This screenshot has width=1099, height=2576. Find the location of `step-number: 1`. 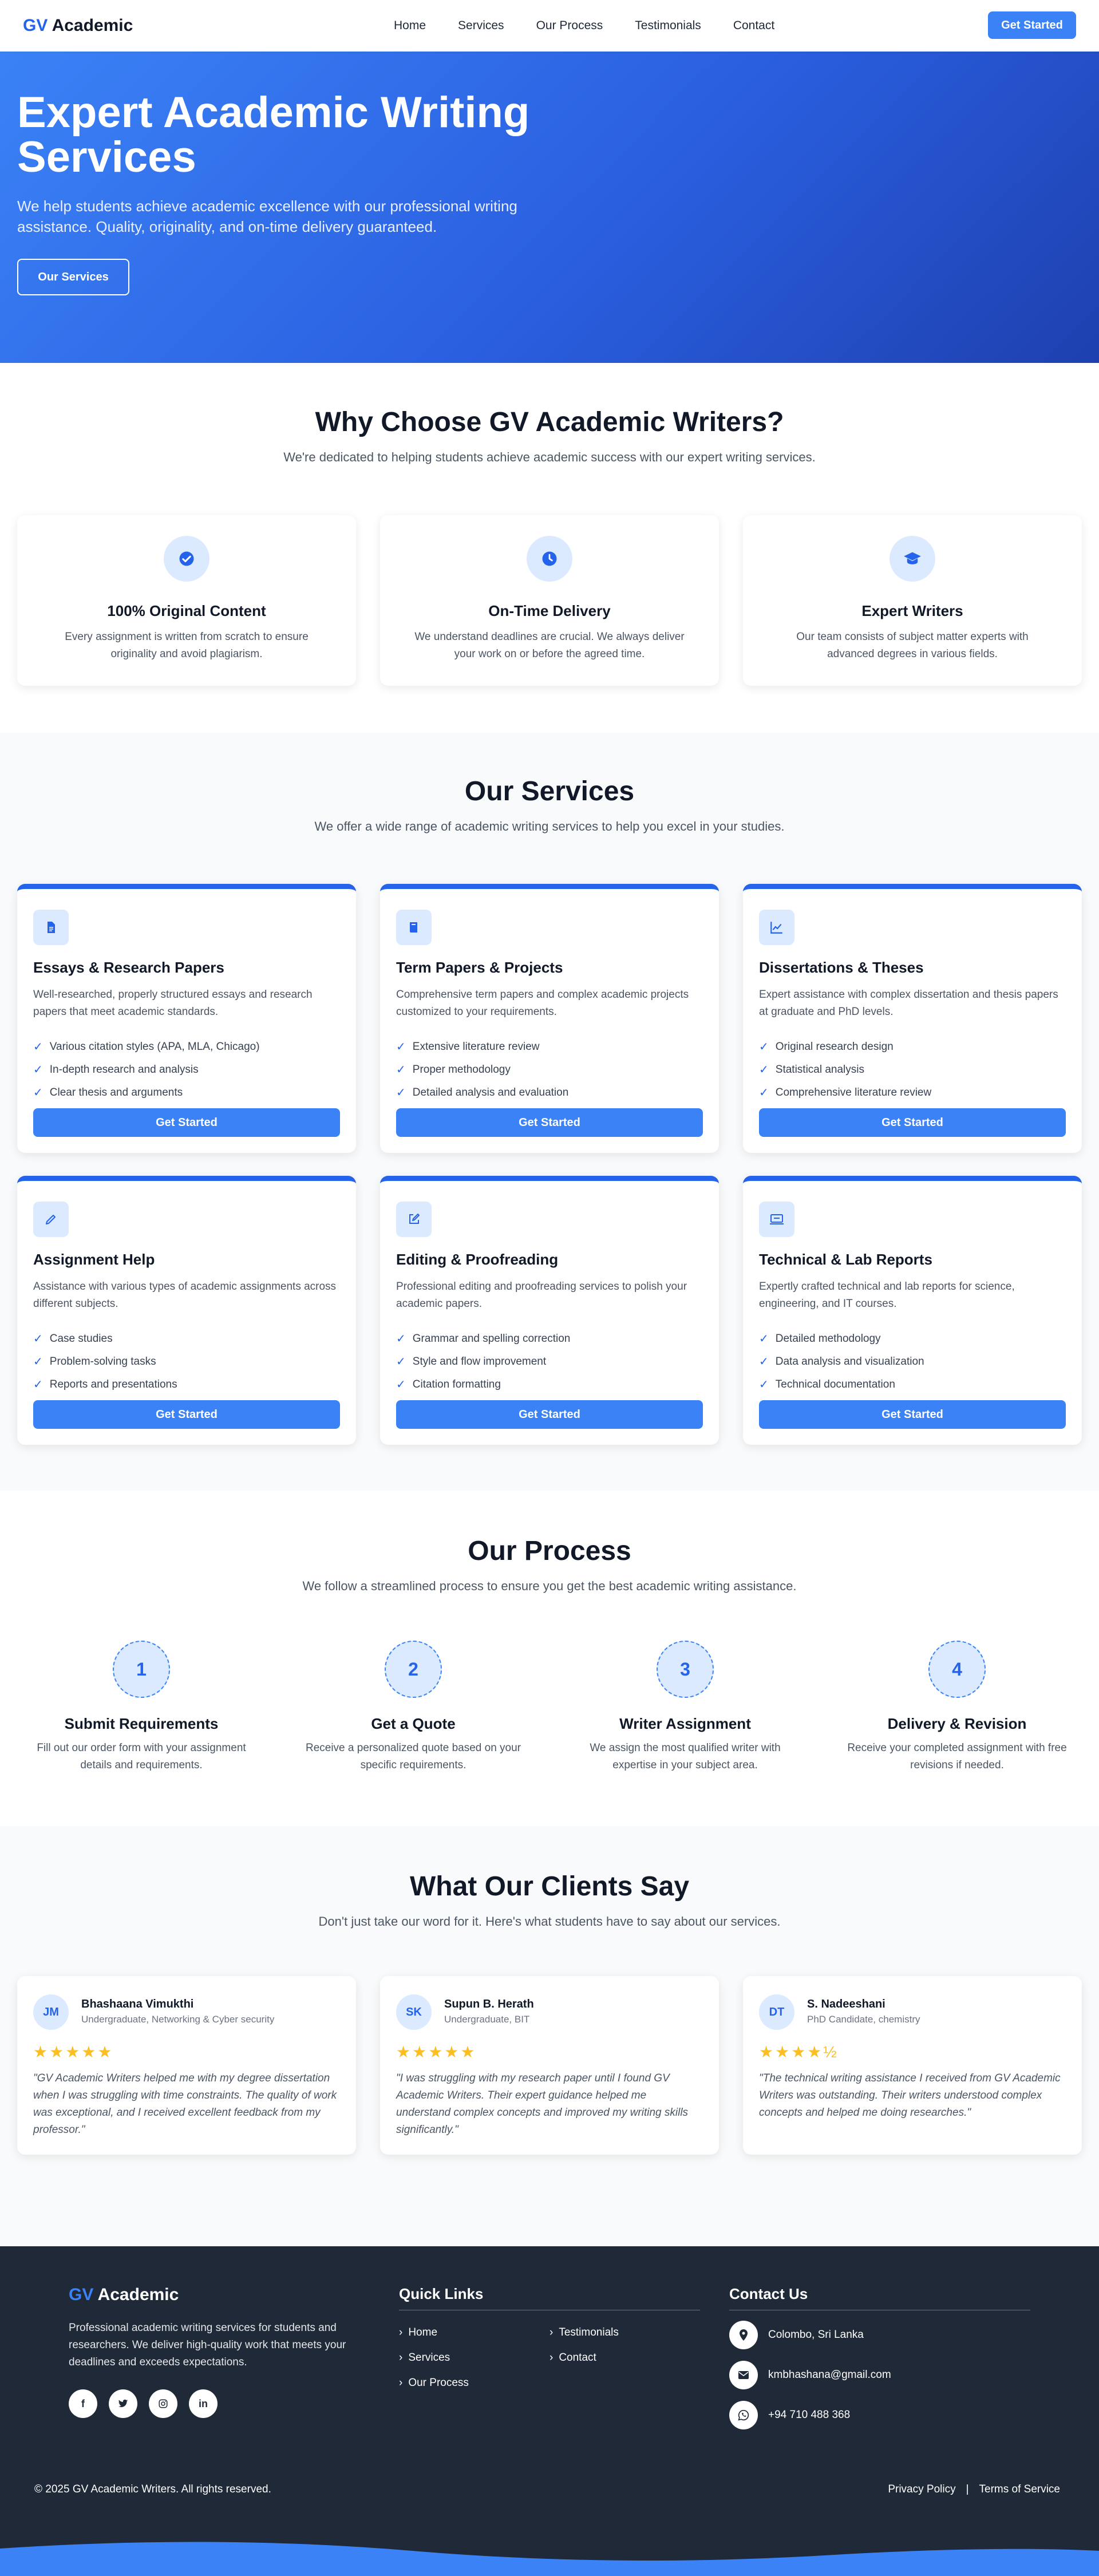

step-number: 1 is located at coordinates (141, 1669).